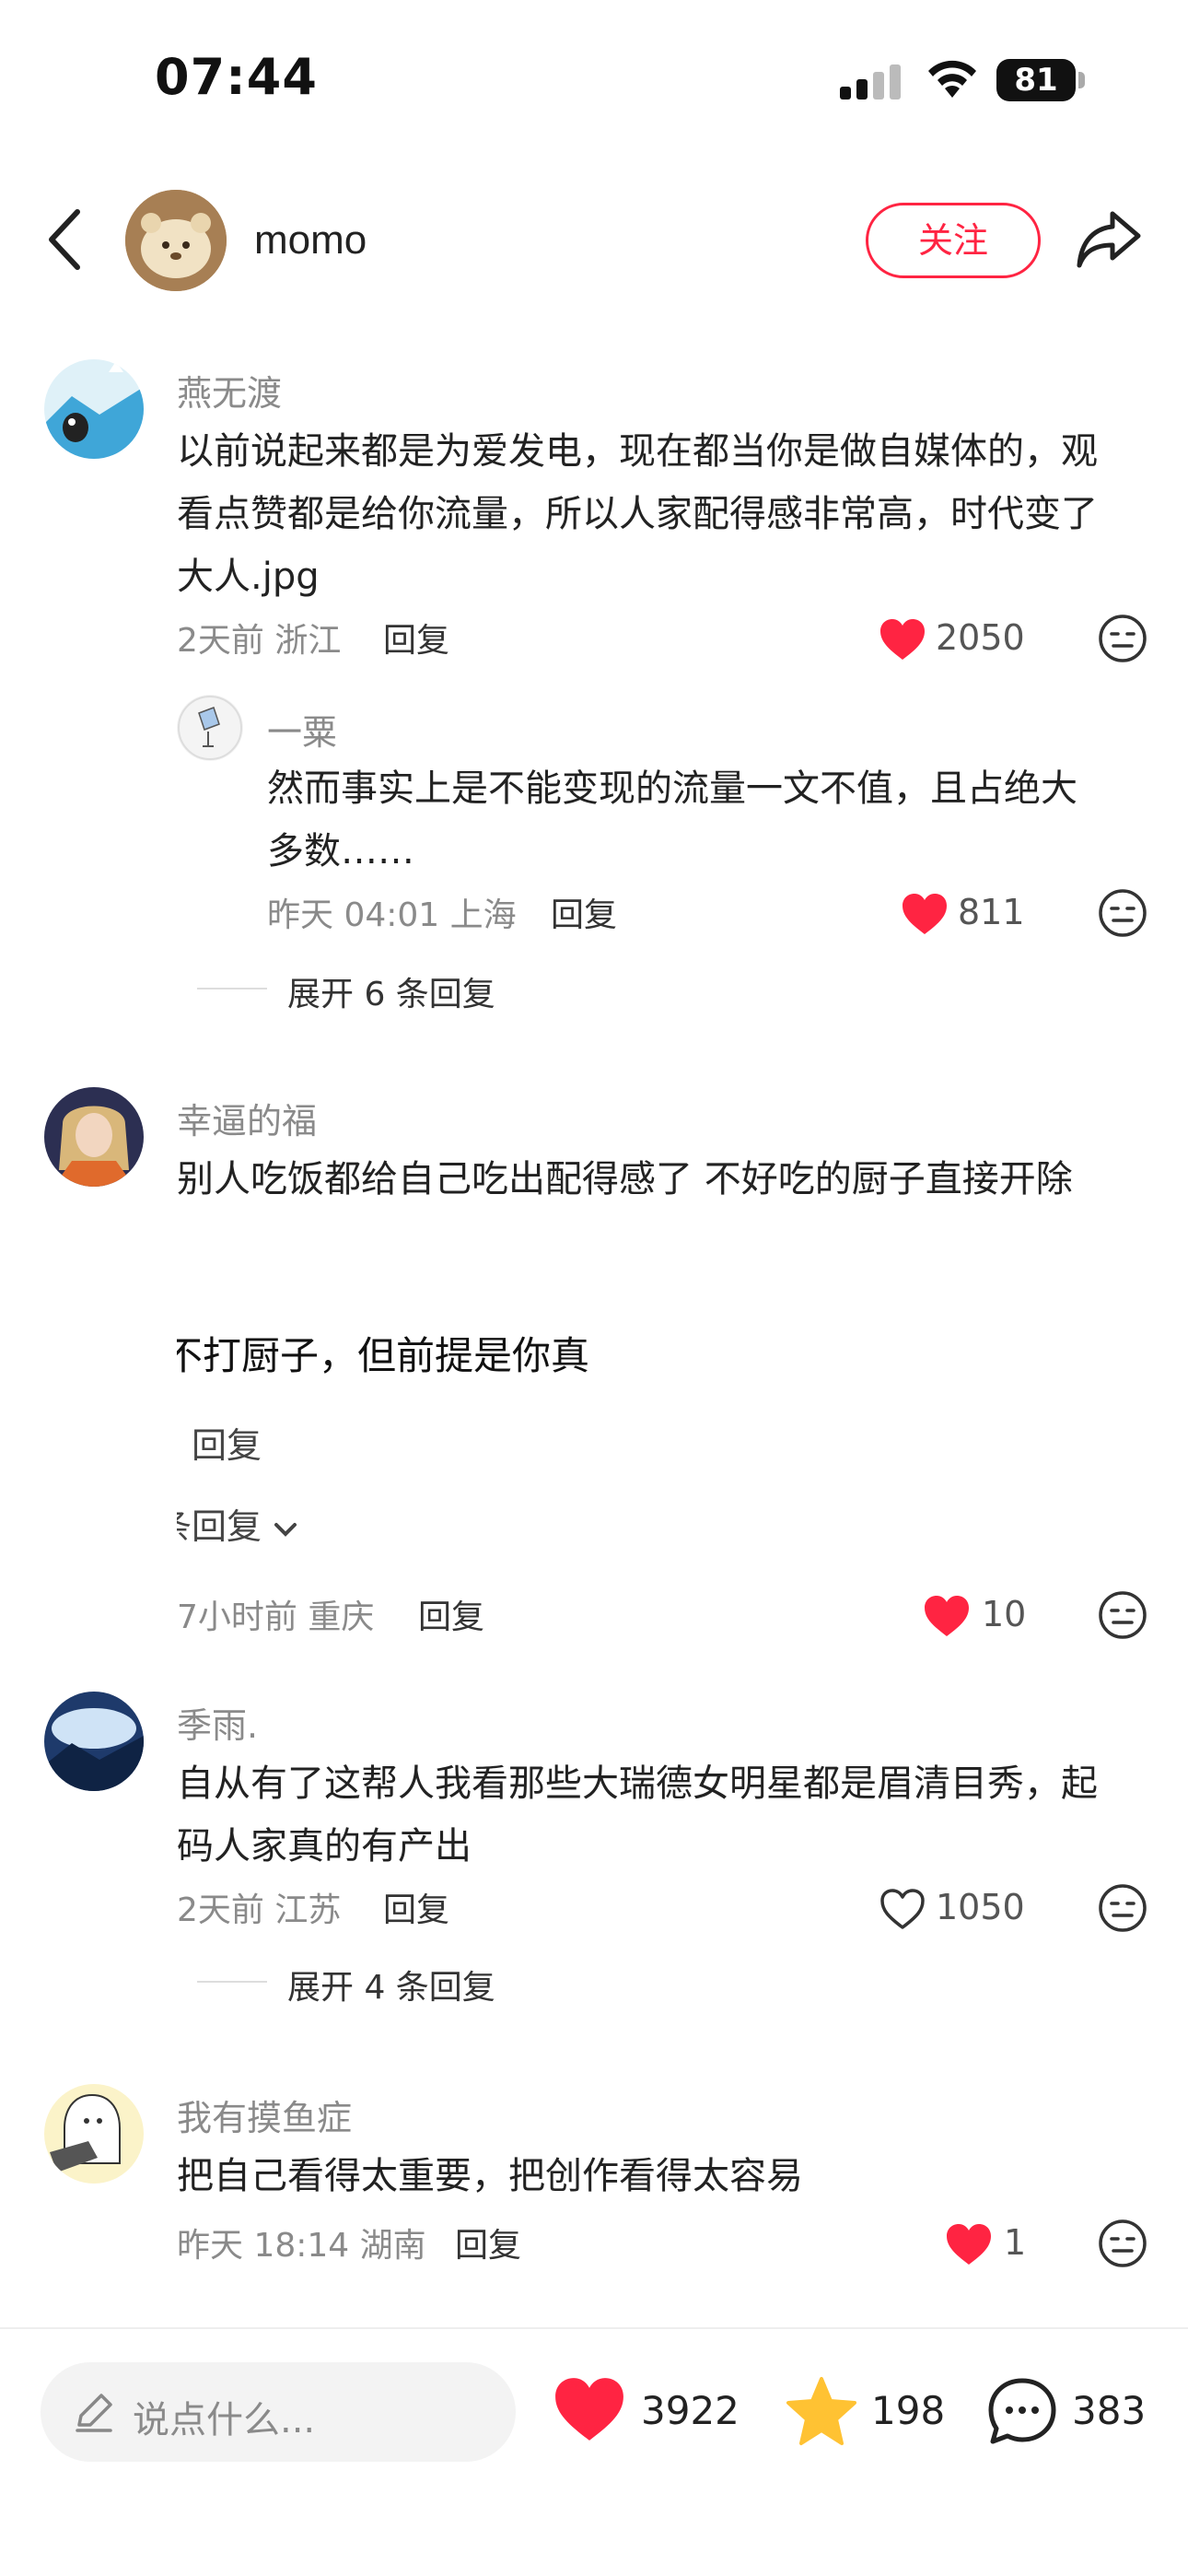  Describe the element at coordinates (594, 78) in the screenshot. I see `status-bar: 07:44 81` at that location.